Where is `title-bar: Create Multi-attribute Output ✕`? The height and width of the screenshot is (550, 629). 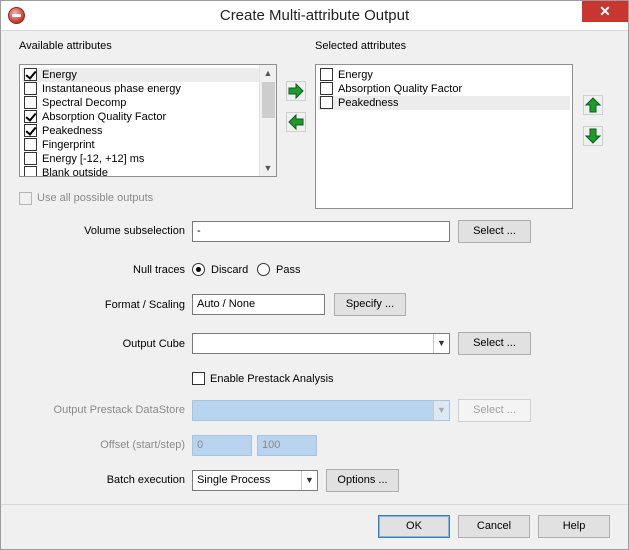
title-bar: Create Multi-attribute Output ✕ is located at coordinates (314, 16).